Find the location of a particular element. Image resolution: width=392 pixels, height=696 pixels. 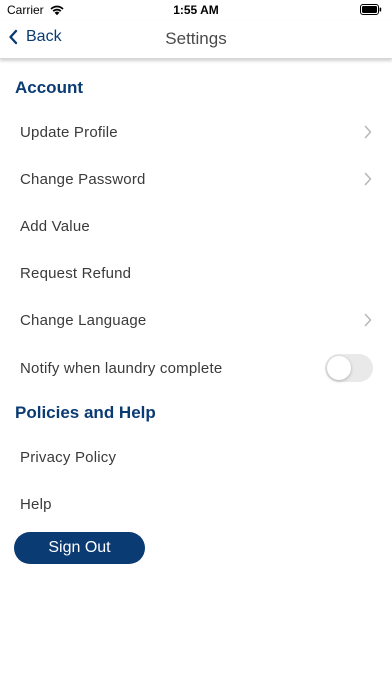

row-privacy-policy: Privacy Policy is located at coordinates (196, 457).